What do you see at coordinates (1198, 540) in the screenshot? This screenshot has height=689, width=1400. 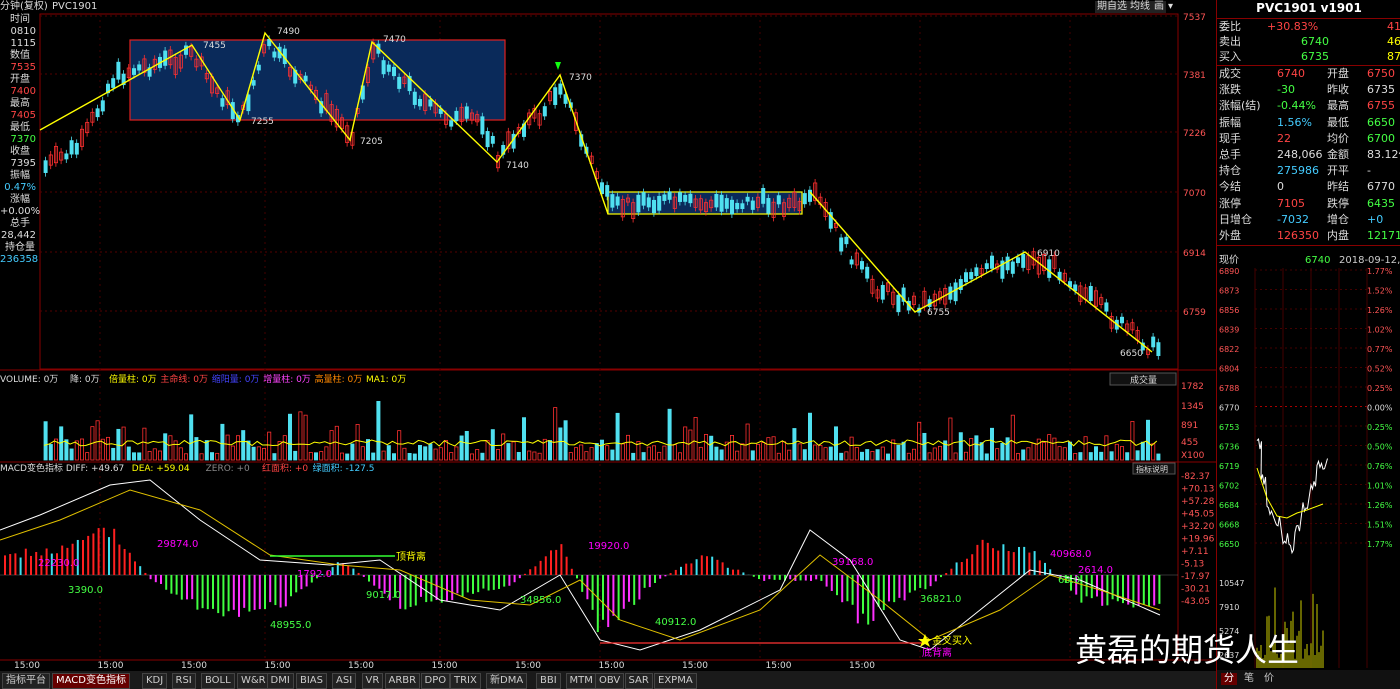 I see `macd-tick: +19.96` at bounding box center [1198, 540].